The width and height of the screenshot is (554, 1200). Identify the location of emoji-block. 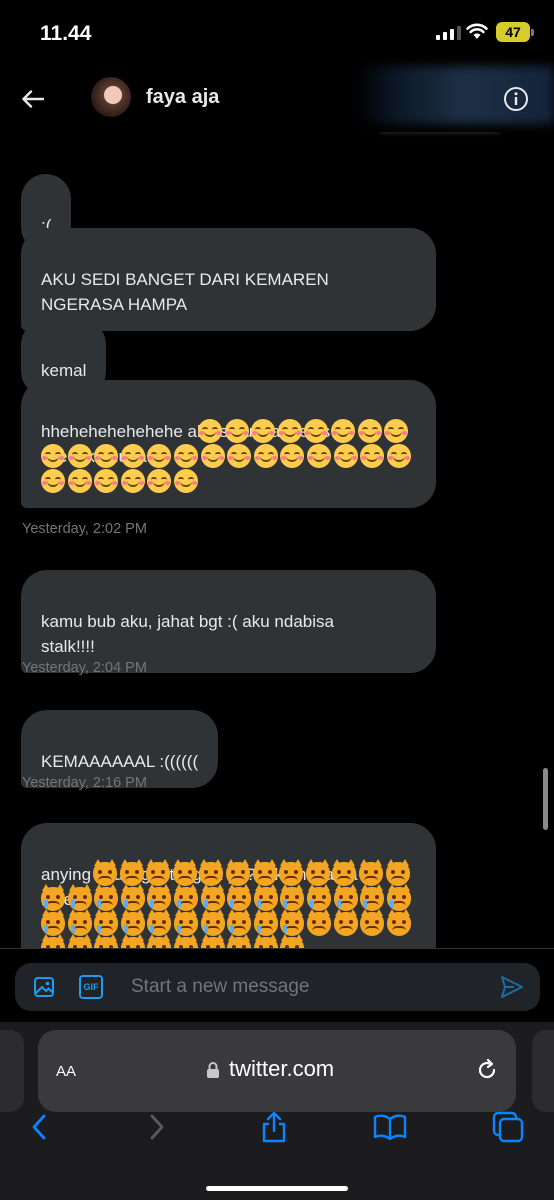
(226, 903).